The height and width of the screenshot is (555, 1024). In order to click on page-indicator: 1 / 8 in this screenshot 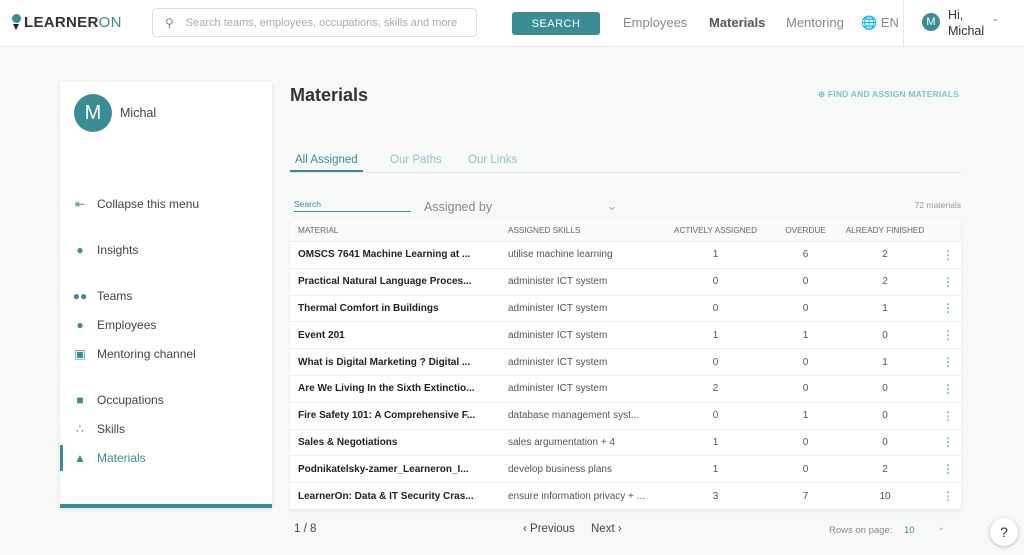, I will do `click(305, 529)`.